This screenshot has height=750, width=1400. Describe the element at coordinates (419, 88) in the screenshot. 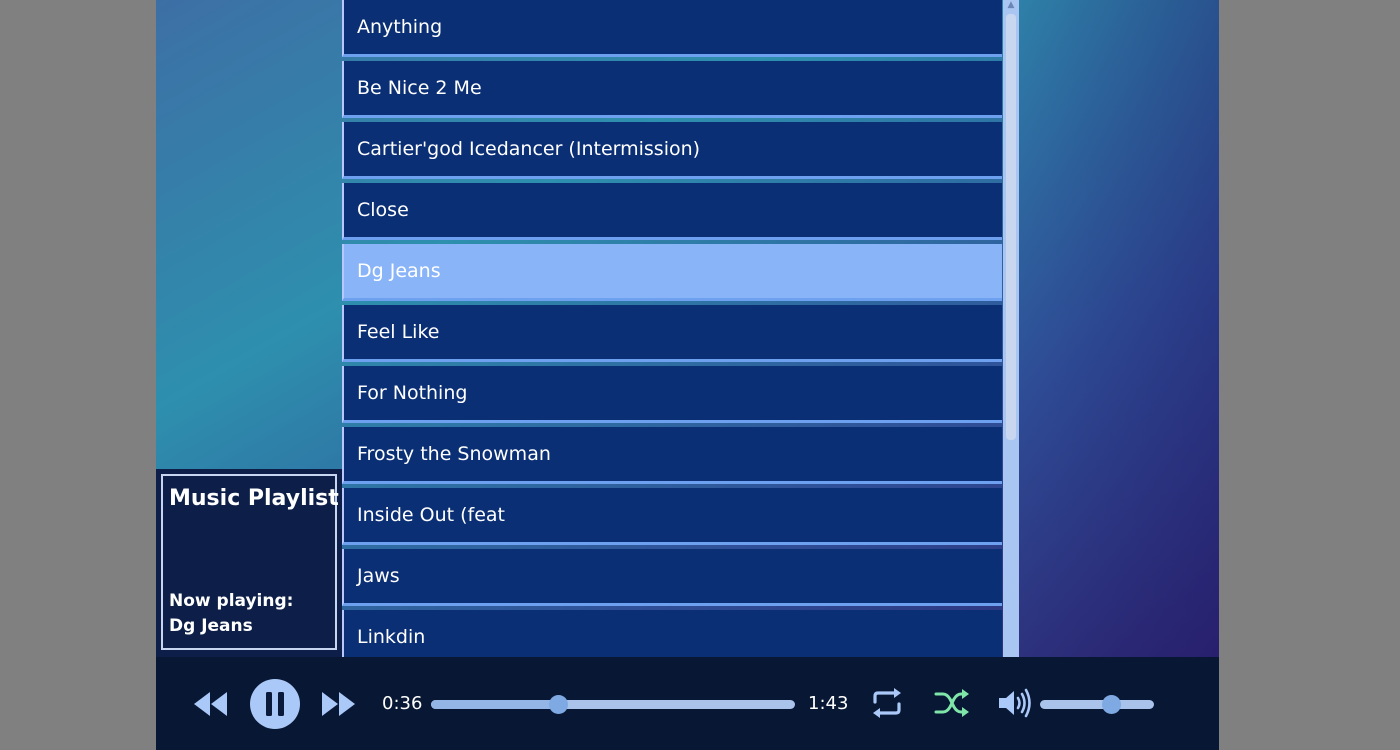

I see `track-title: Be Nice 2 Me` at that location.